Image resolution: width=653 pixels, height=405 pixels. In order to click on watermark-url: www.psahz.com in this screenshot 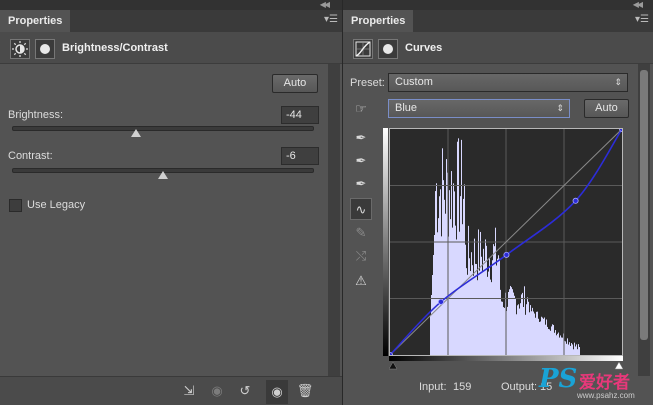, I will do `click(606, 395)`.